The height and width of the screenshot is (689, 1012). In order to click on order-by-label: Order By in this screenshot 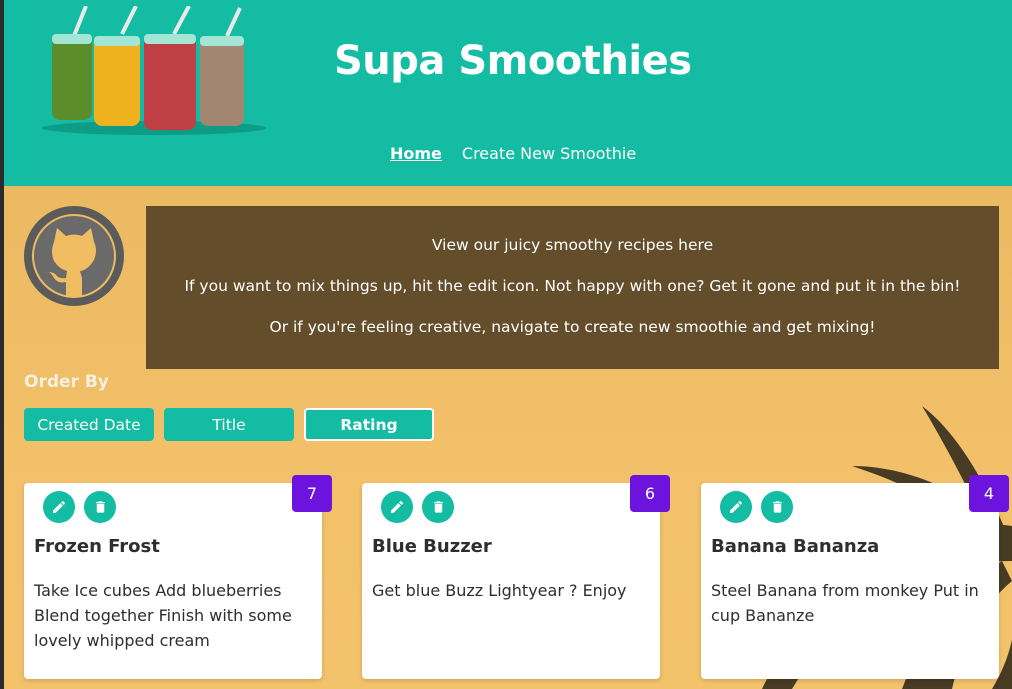, I will do `click(66, 382)`.